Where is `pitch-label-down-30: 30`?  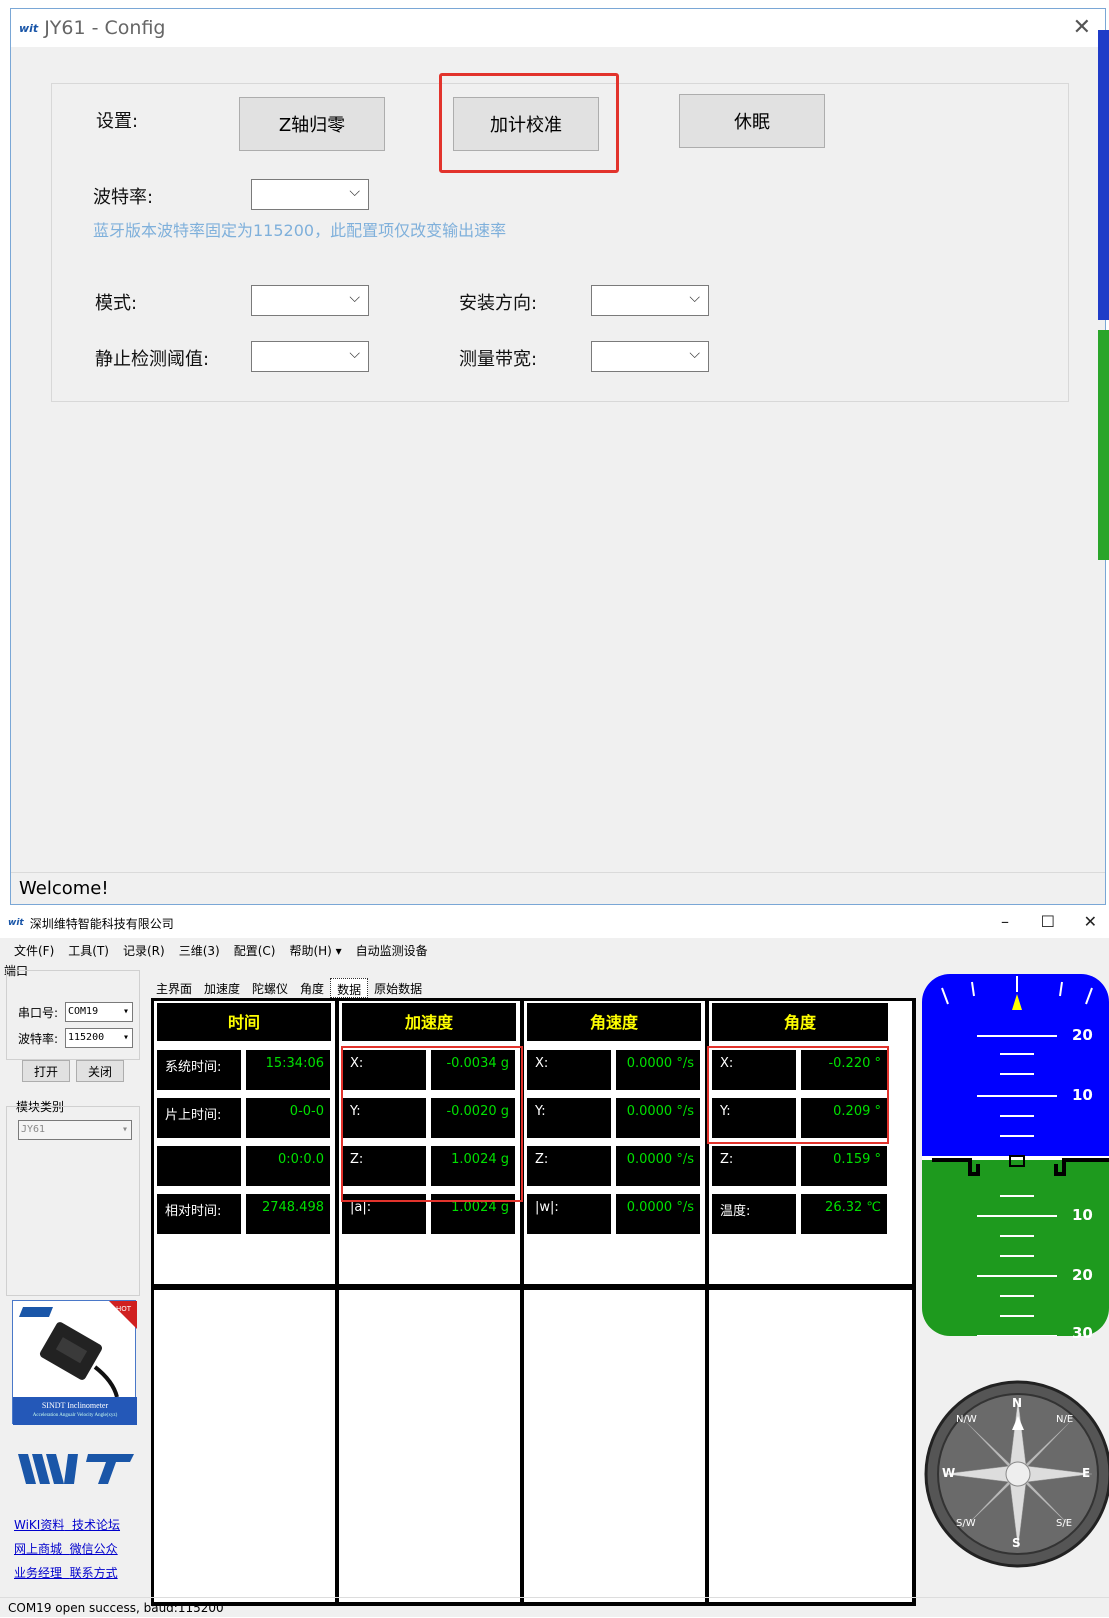
pitch-label-down-30: 30 is located at coordinates (1082, 1333).